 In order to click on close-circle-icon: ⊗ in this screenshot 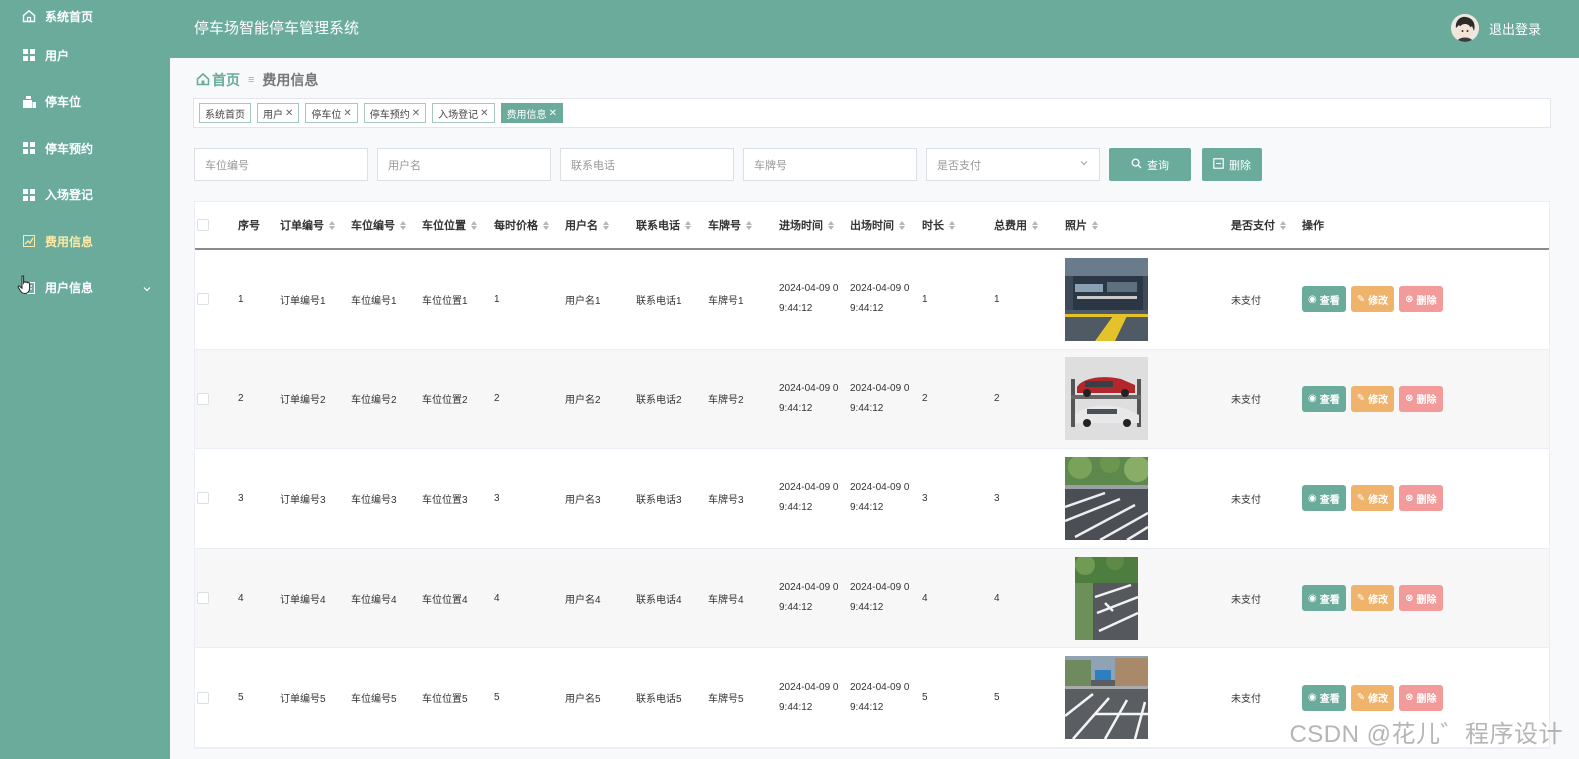, I will do `click(1409, 498)`.